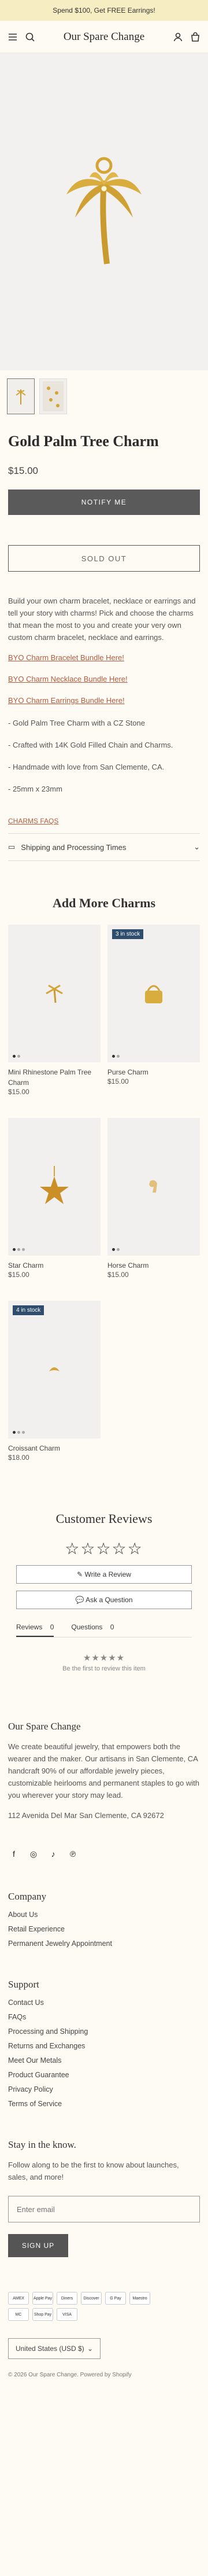  I want to click on product-card: 4 in stock Croissant Charm $18.00, so click(54, 1389).